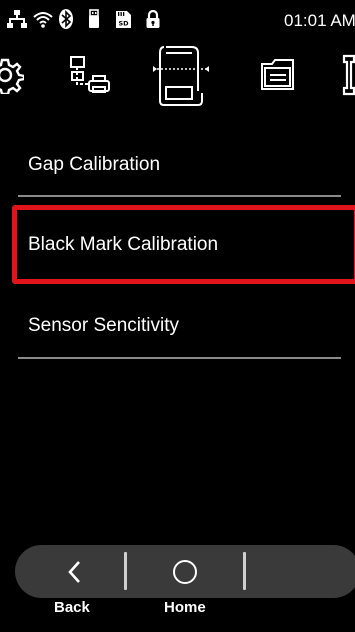  I want to click on home-button, so click(185, 571).